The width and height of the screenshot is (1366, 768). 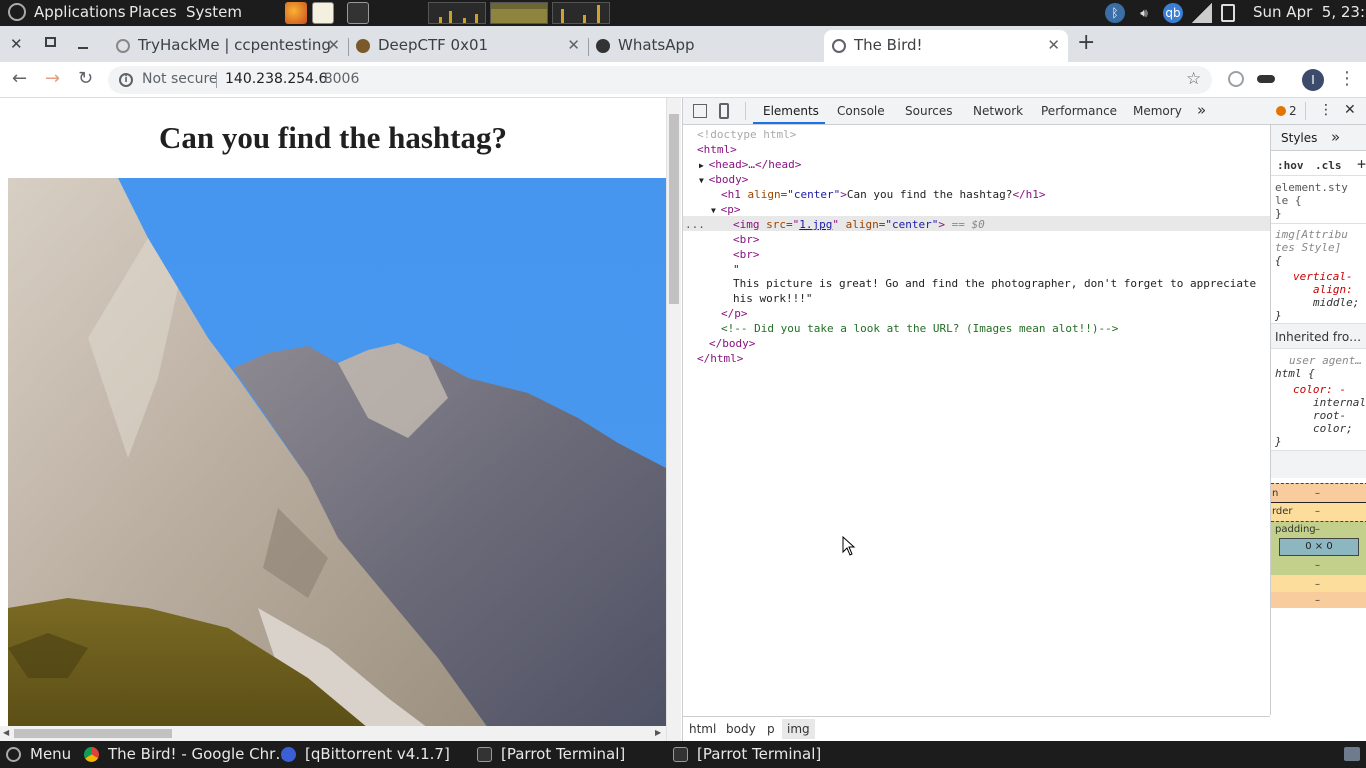 What do you see at coordinates (1293, 111) in the screenshot?
I see `issues-count: 2` at bounding box center [1293, 111].